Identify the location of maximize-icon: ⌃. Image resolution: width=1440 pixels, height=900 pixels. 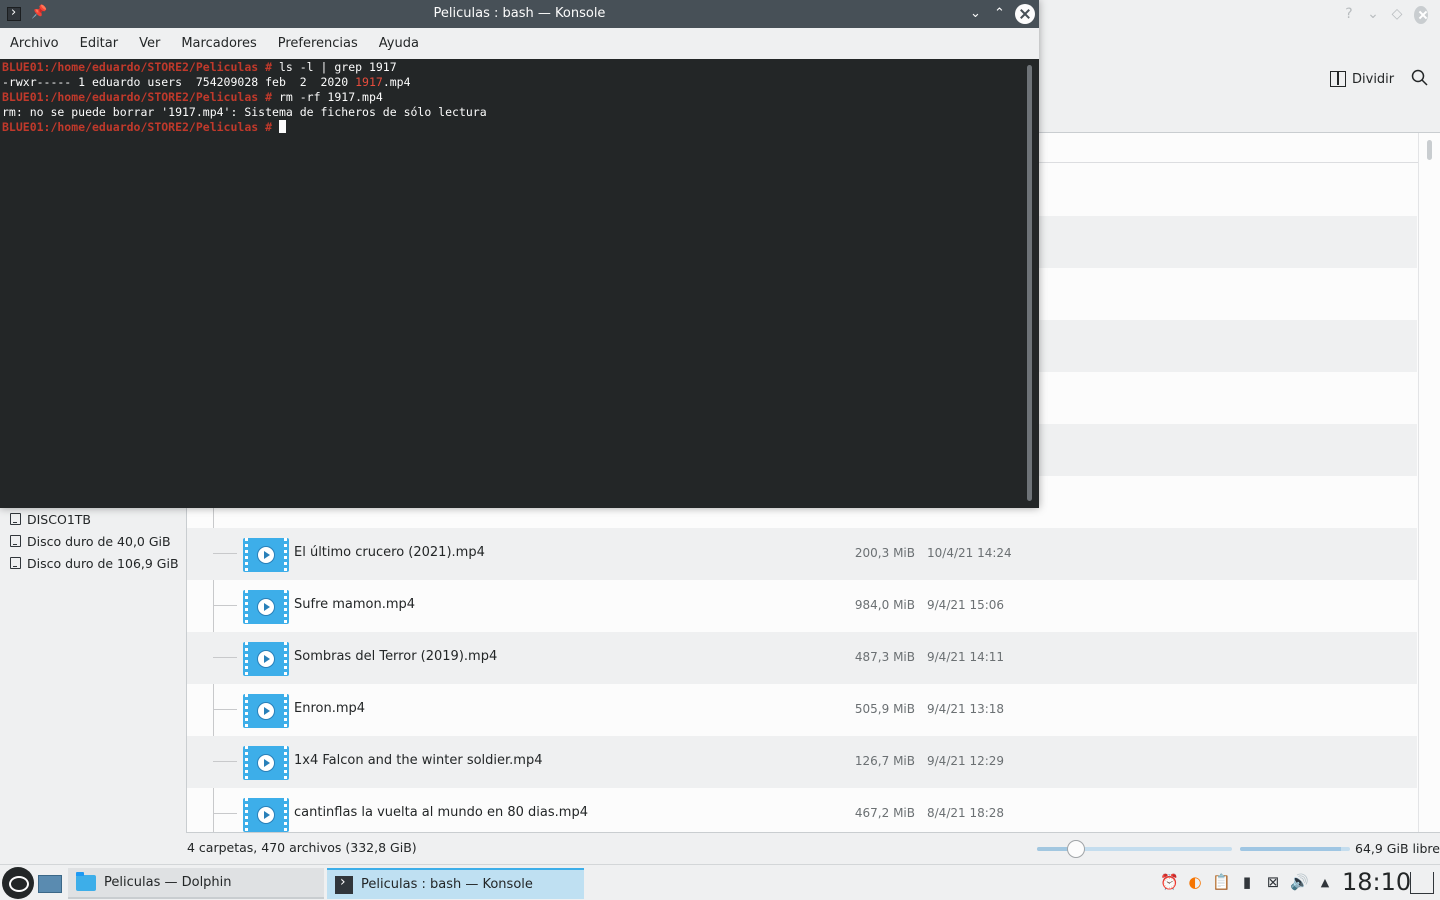
(999, 13).